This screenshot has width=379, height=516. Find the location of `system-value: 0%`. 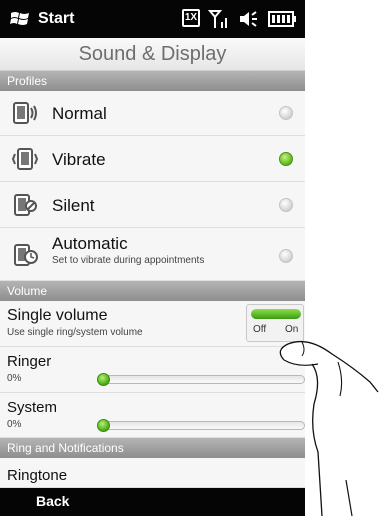

system-value: 0% is located at coordinates (14, 424).